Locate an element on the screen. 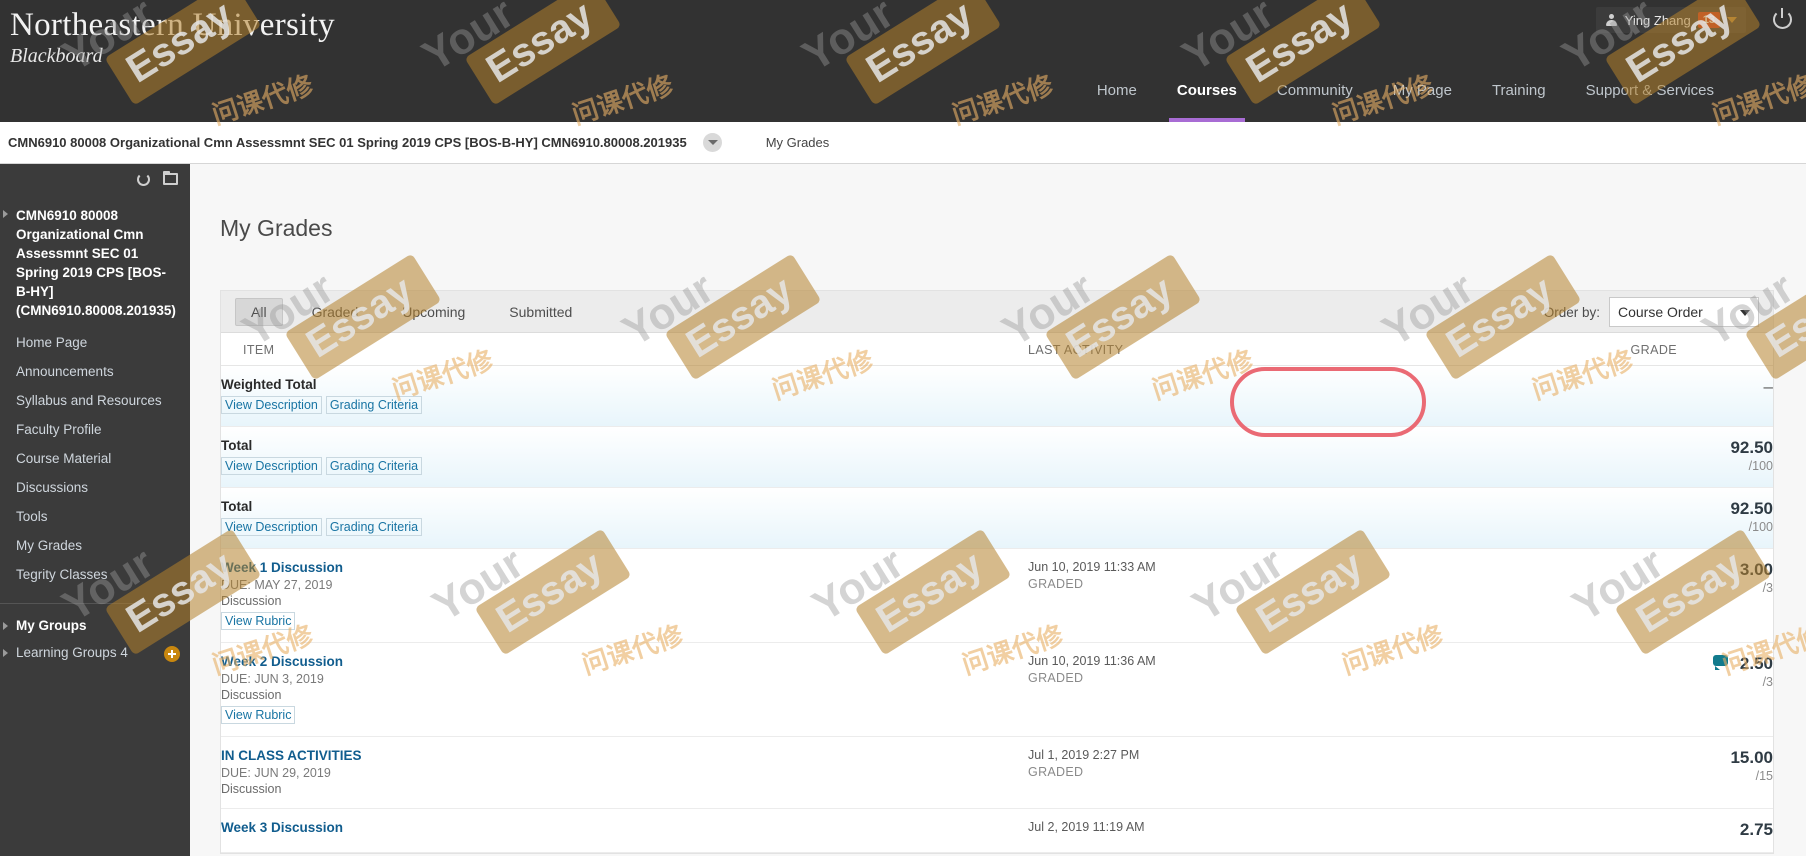  nav-item-support-services: Support & Services is located at coordinates (1650, 91).